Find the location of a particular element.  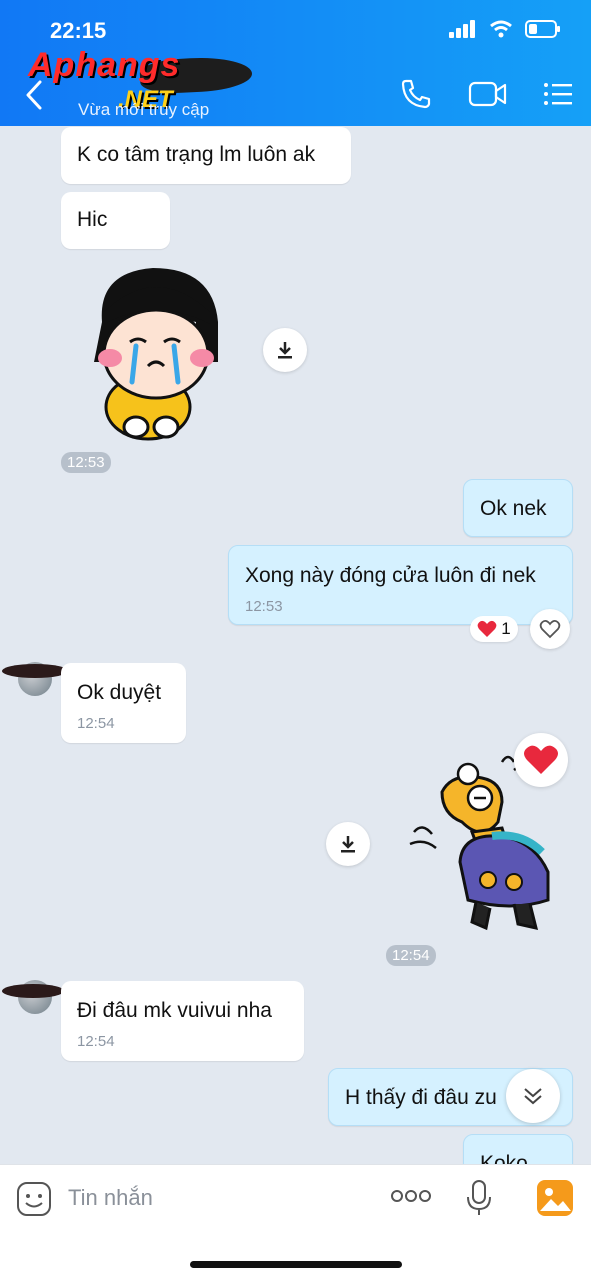

message-bubble-in: Đi đâu mk vuivui nha 12:54 is located at coordinates (182, 1021).